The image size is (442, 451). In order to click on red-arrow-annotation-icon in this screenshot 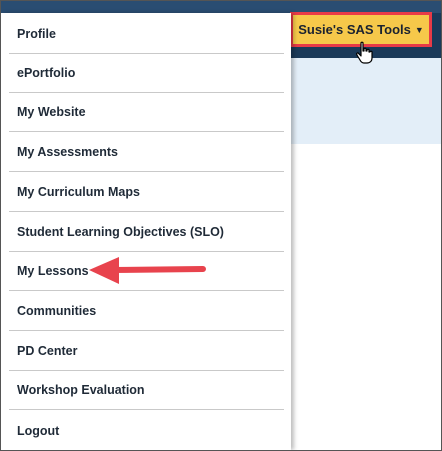, I will do `click(147, 270)`.